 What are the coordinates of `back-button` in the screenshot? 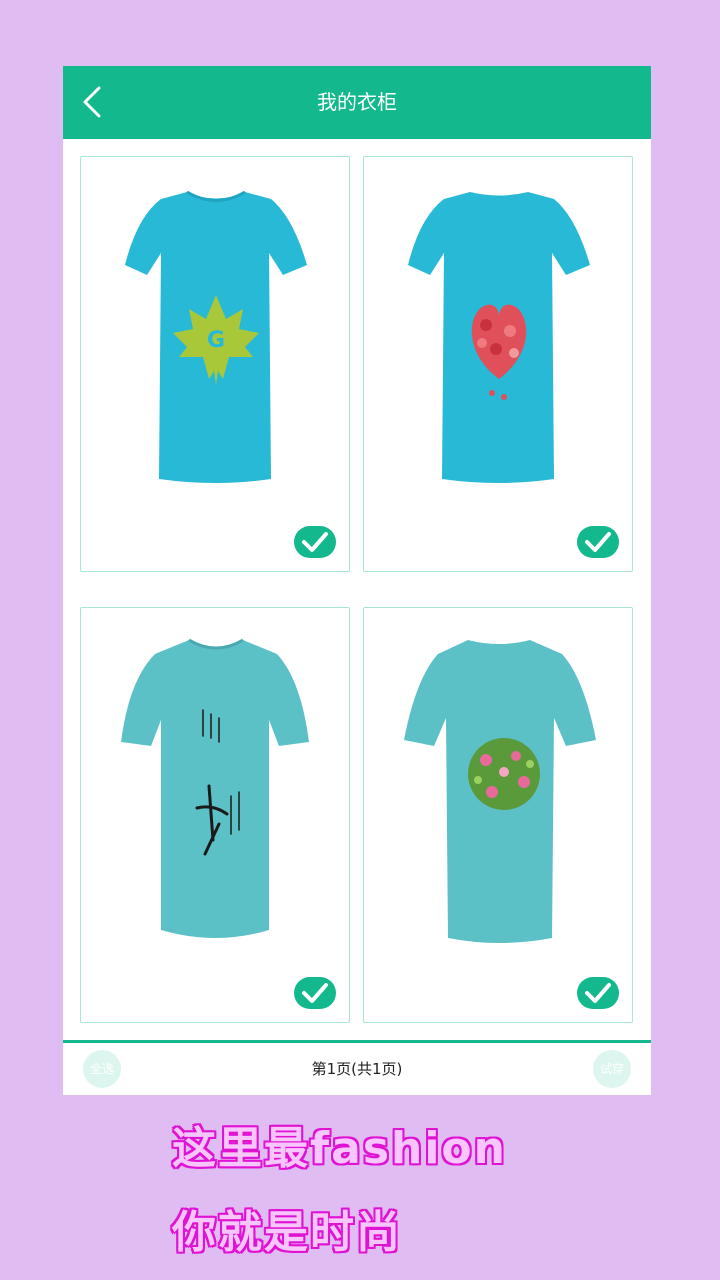 It's located at (95, 102).